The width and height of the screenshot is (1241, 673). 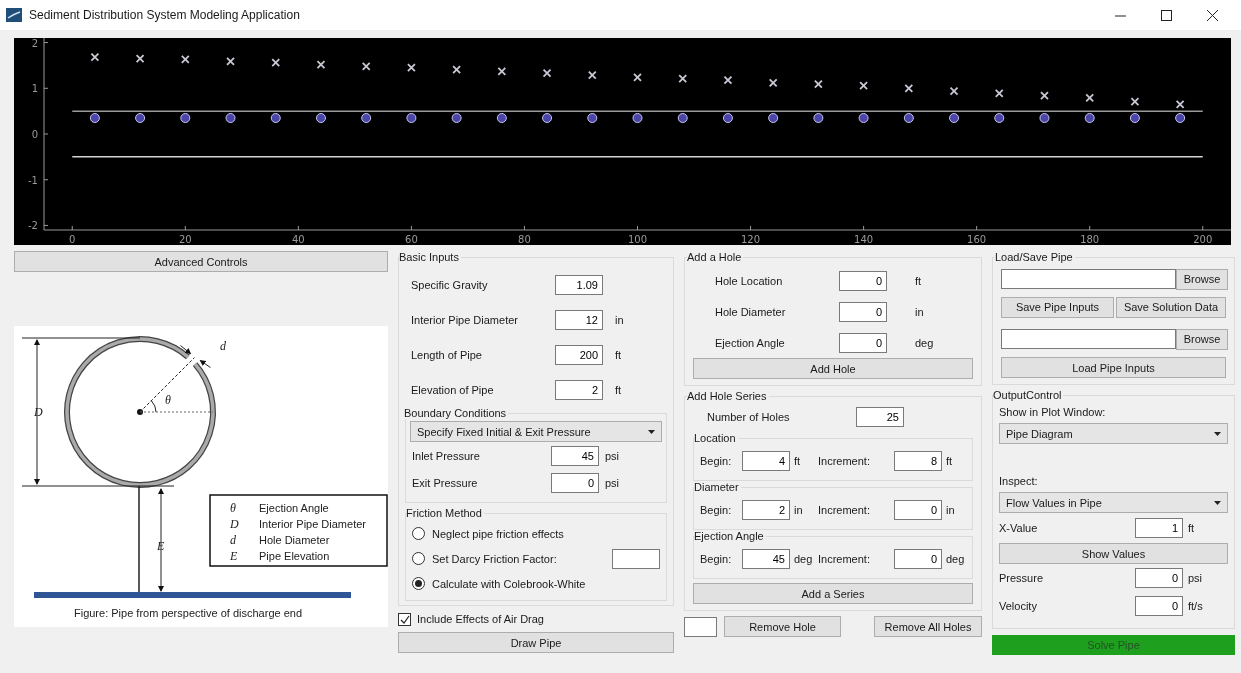 What do you see at coordinates (579, 319) in the screenshot?
I see `number-field: 12` at bounding box center [579, 319].